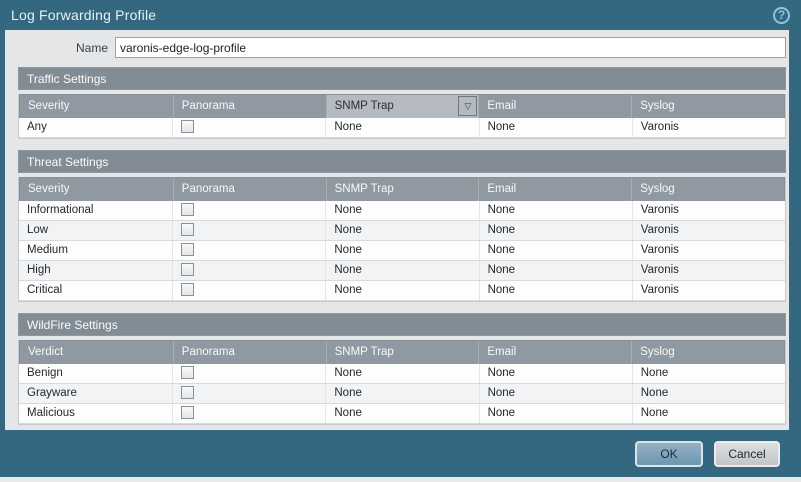 The height and width of the screenshot is (482, 801). What do you see at coordinates (402, 106) in the screenshot?
I see `column-header-snmp-trap: SNMP Trap ▽` at bounding box center [402, 106].